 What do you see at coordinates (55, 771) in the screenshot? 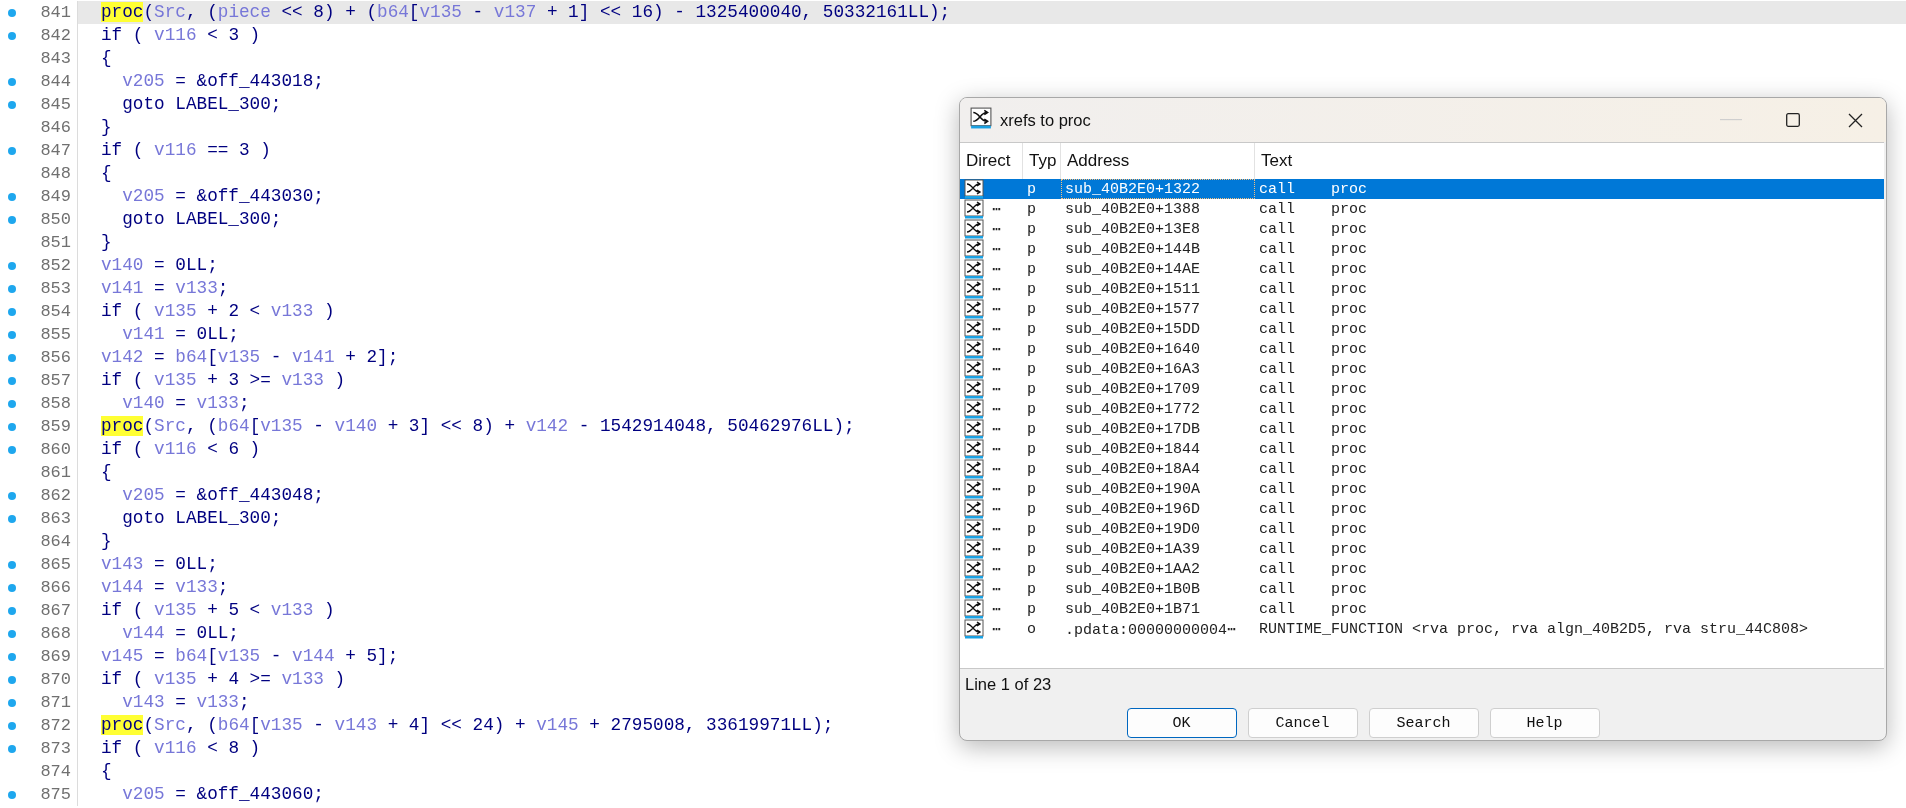
I see `line-number: 874` at bounding box center [55, 771].